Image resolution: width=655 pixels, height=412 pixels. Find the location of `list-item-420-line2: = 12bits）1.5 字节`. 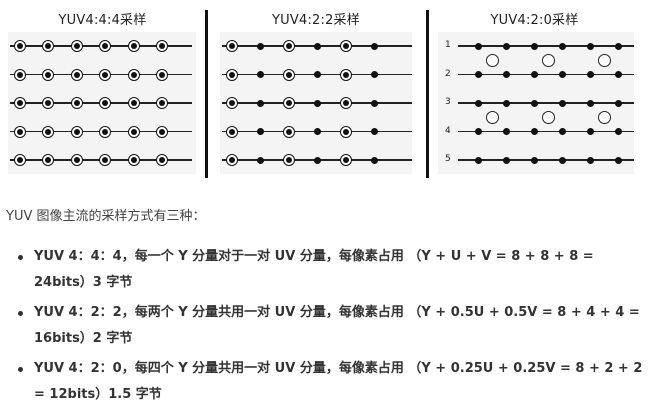

list-item-420-line2: = 12bits）1.5 字节 is located at coordinates (98, 394).